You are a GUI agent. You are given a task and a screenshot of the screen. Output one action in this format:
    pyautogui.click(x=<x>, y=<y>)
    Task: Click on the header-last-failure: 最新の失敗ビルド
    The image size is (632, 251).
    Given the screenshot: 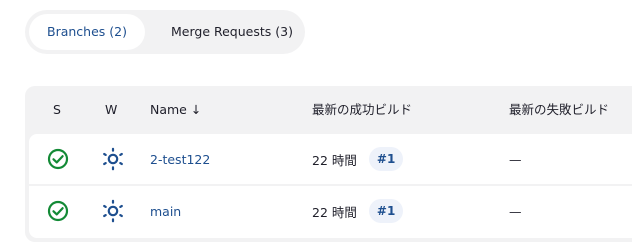 What is the action you would take?
    pyautogui.click(x=559, y=110)
    